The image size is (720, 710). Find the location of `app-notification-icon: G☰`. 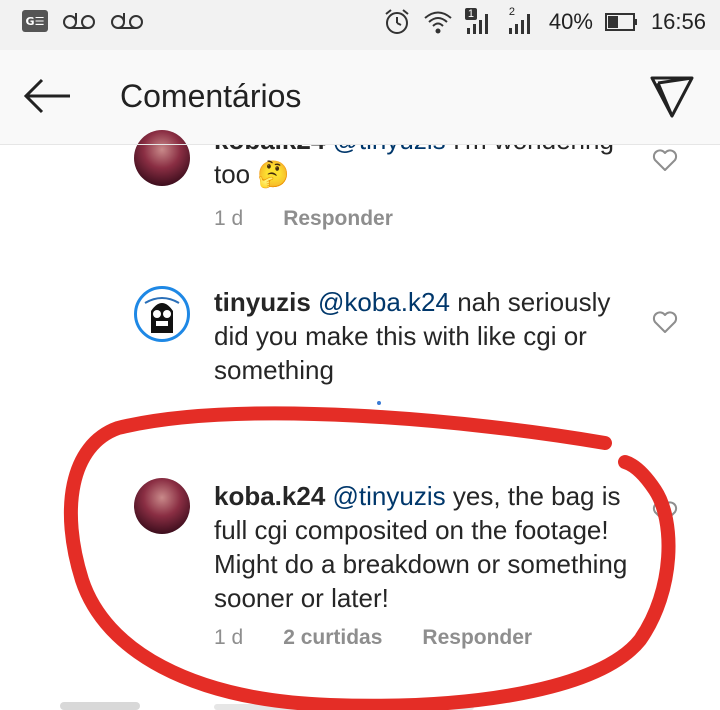

app-notification-icon: G☰ is located at coordinates (35, 21).